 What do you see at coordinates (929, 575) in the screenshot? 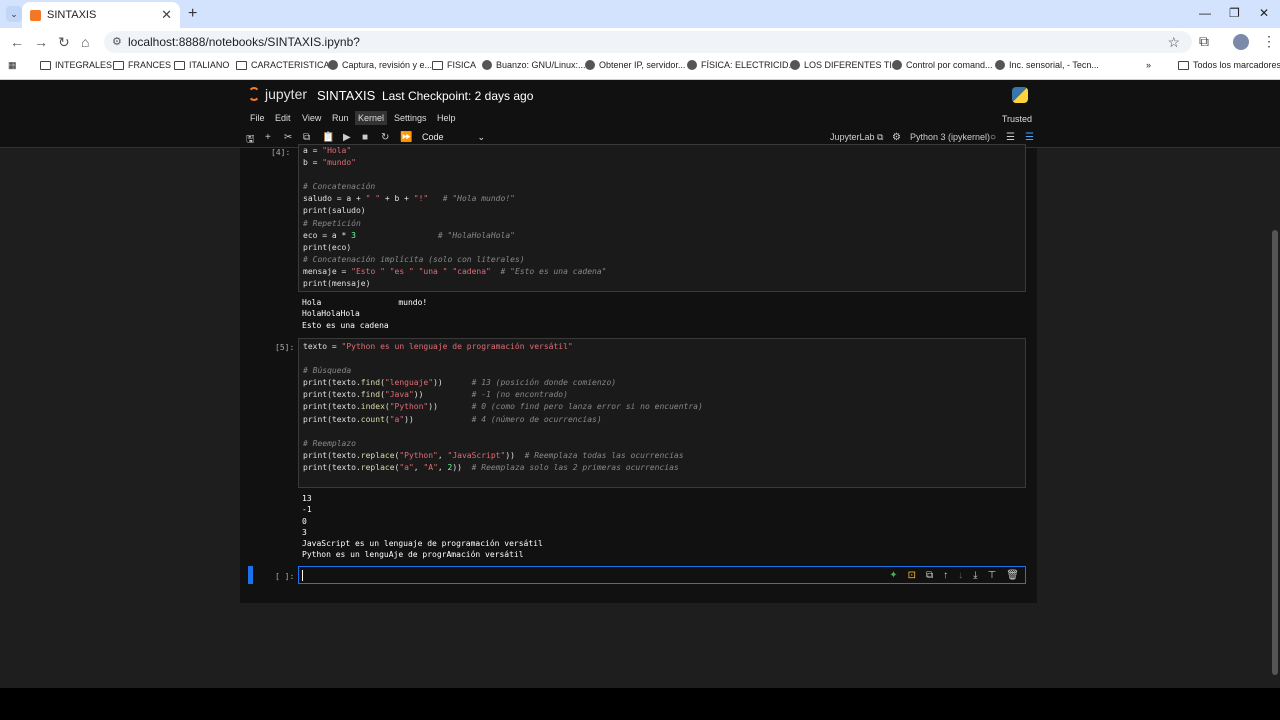
I see `duplicate-icon: ⧉` at bounding box center [929, 575].